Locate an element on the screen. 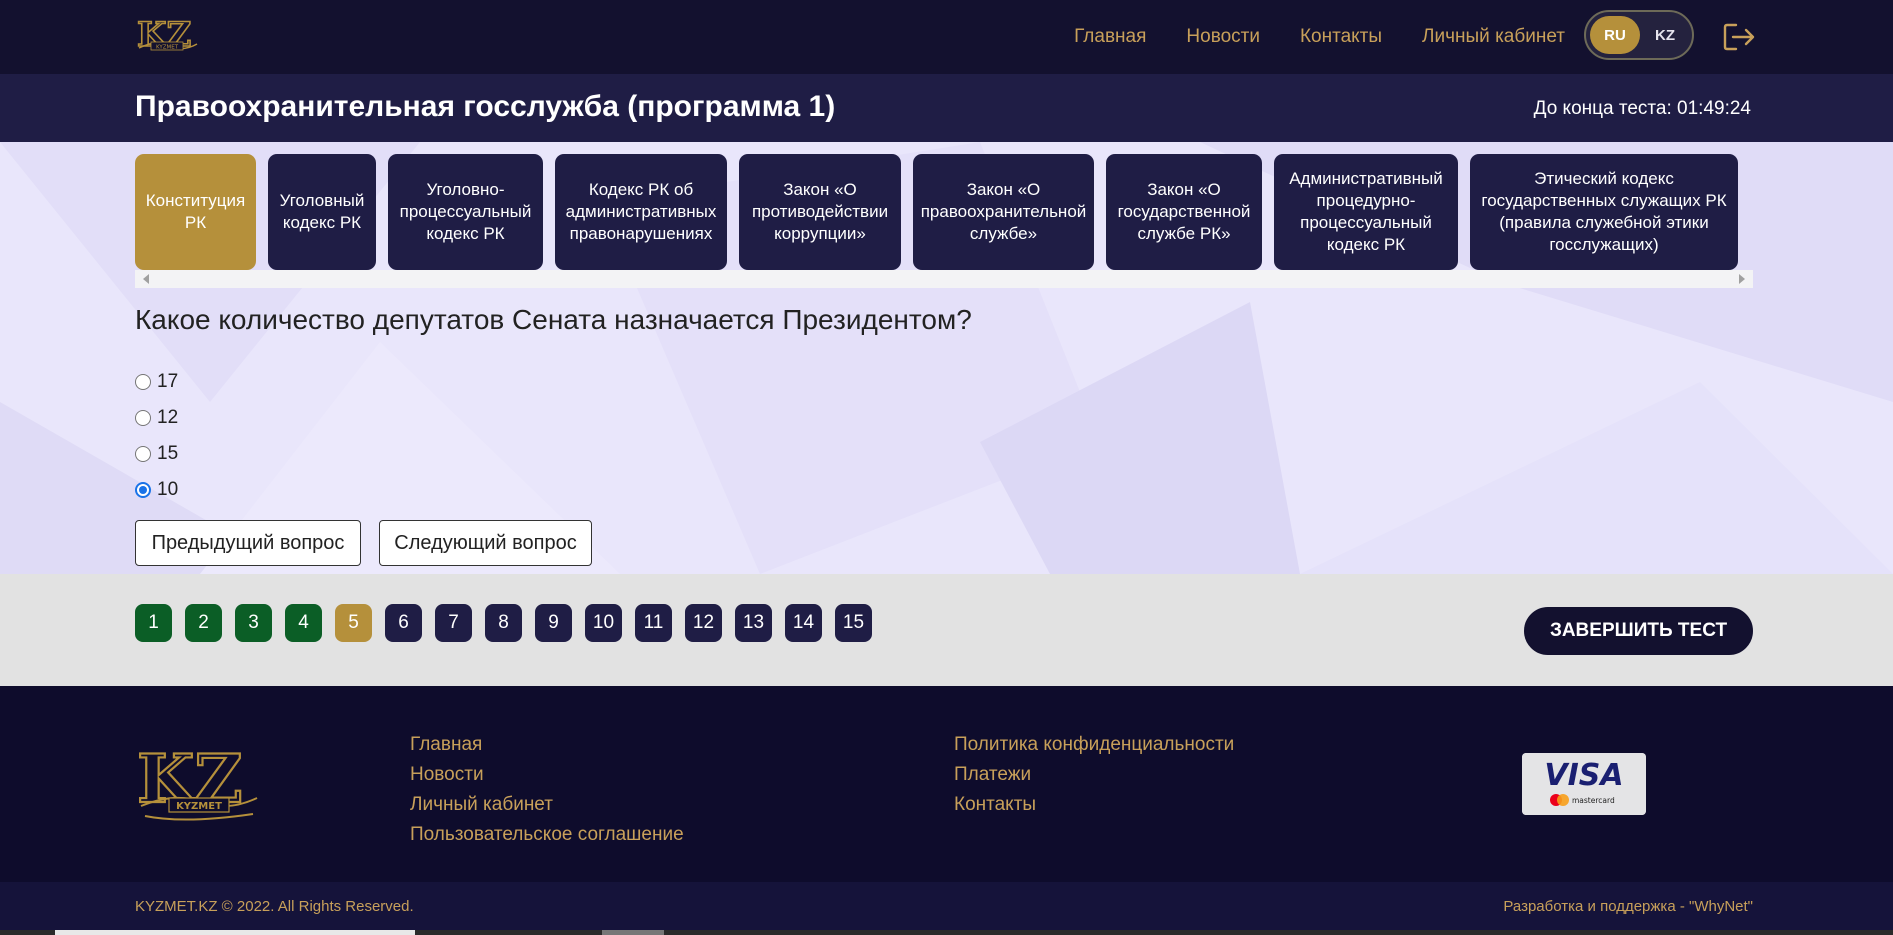 The width and height of the screenshot is (1893, 935). nav-home: Главная is located at coordinates (1110, 37).